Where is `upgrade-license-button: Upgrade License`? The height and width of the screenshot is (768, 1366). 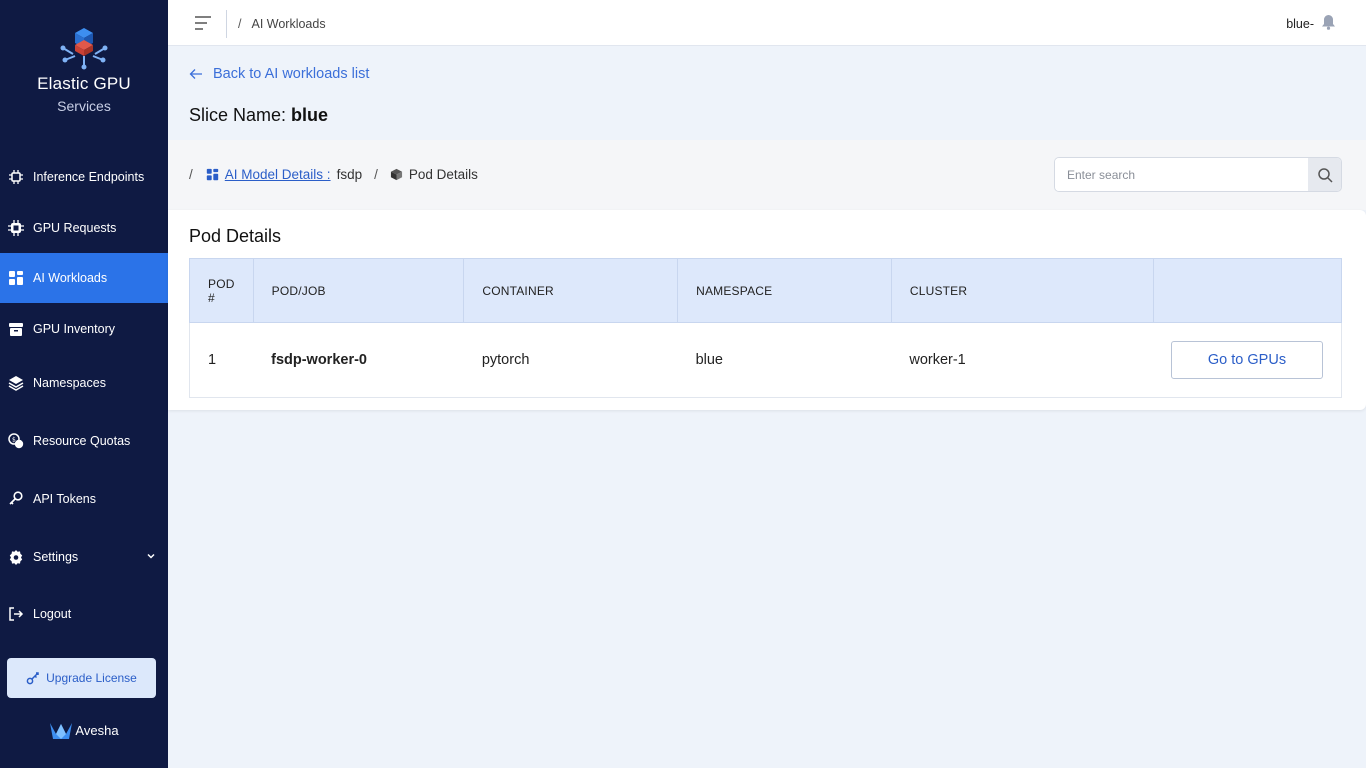
upgrade-license-button: Upgrade License is located at coordinates (81, 678).